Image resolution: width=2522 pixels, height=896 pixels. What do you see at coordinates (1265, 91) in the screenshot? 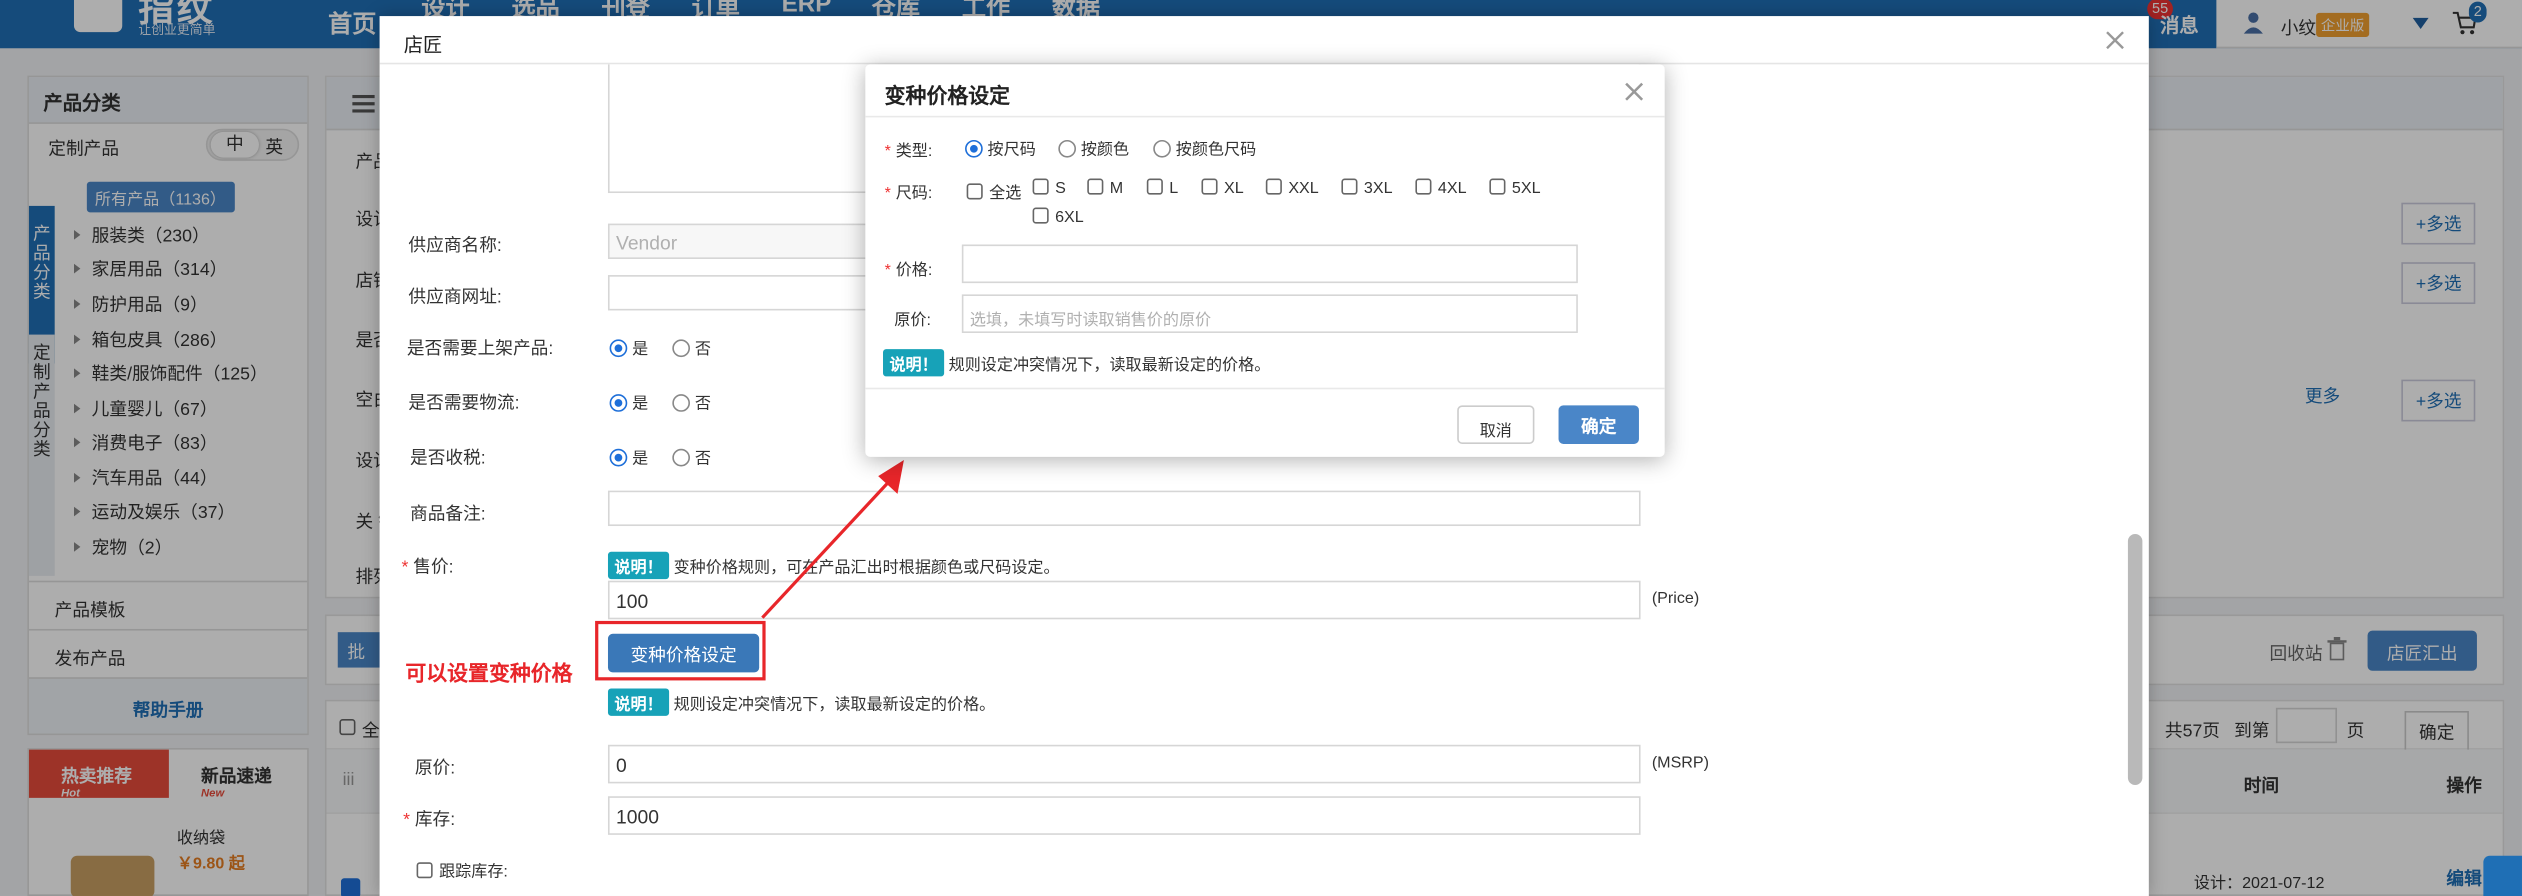
I see `dialog-title: 变种价格设定` at bounding box center [1265, 91].